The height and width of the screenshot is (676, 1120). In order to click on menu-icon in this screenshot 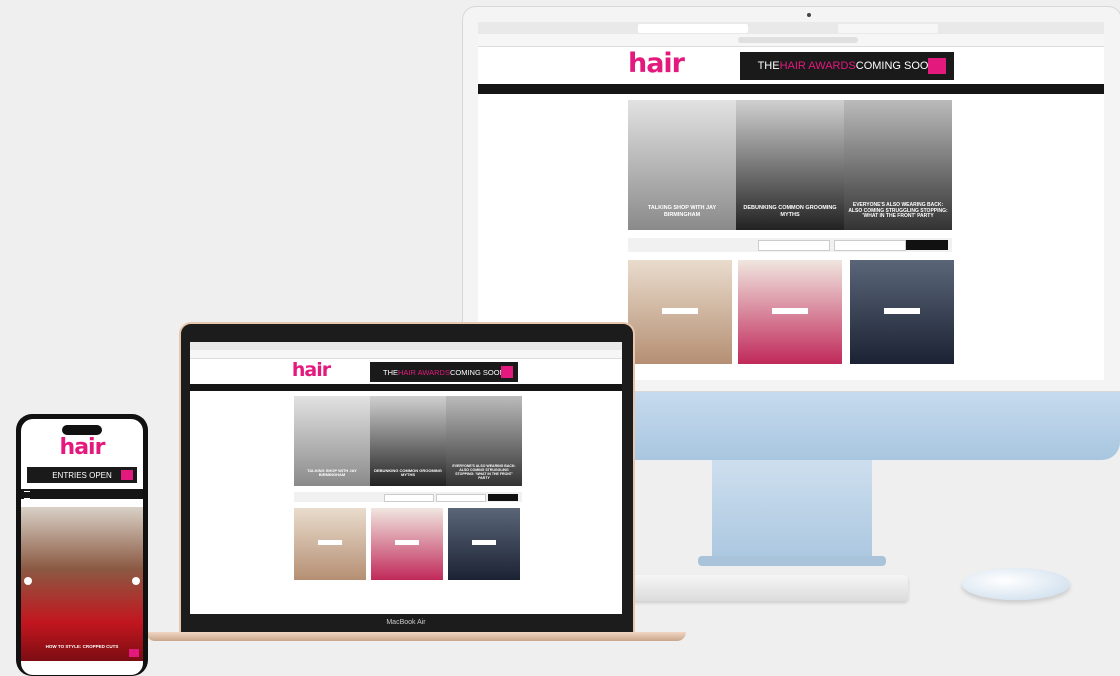, I will do `click(27, 495)`.